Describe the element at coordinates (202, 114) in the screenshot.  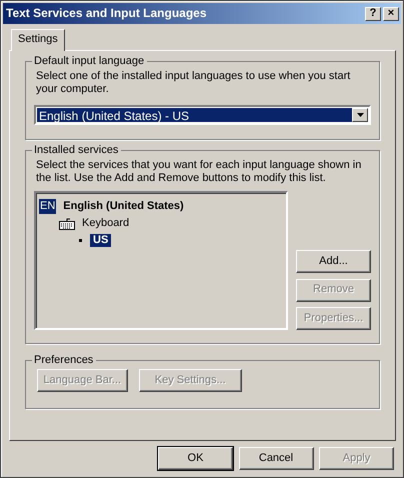
I see `language-dropdown: English (United States) - US` at that location.